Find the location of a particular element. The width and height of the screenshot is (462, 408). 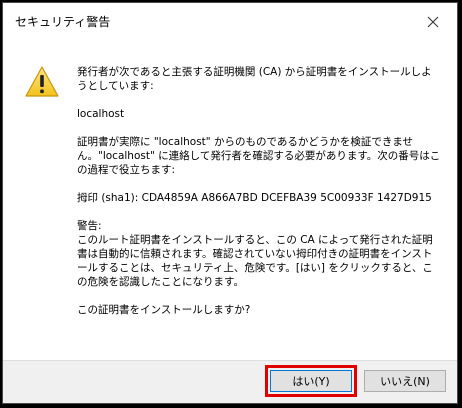

yes-button-label: はい(Y) is located at coordinates (311, 381).